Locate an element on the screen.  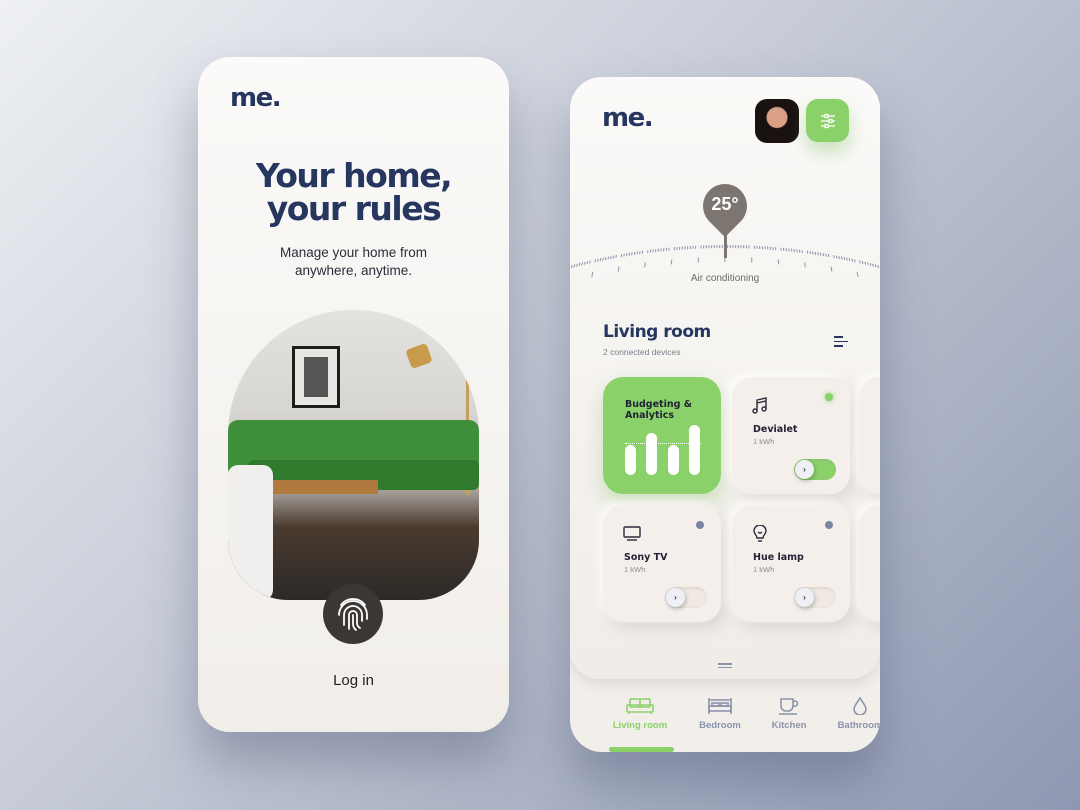
analytics-title: Budgeting & Analytics is located at coordinates (658, 410).